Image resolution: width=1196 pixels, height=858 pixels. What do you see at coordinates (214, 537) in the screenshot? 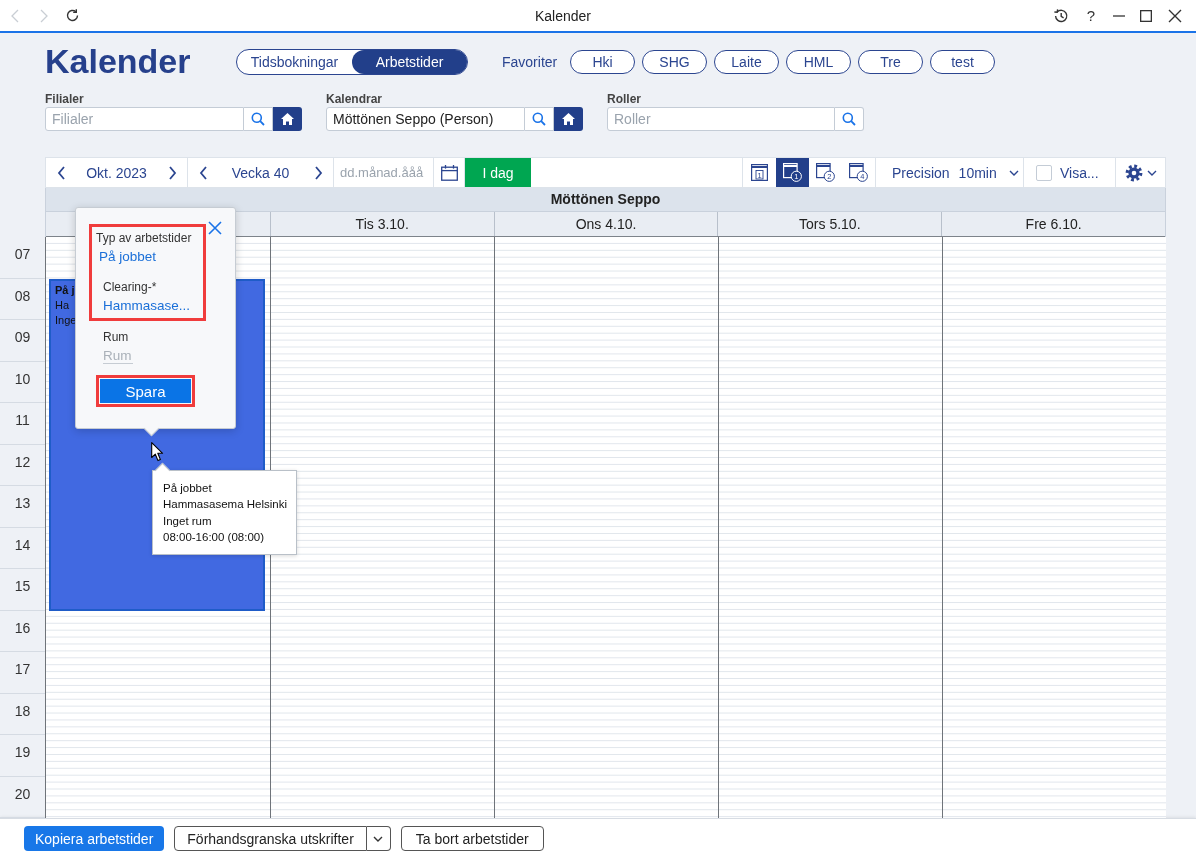
I see `tooltip-text: 08:00-16:00 (08:00)` at bounding box center [214, 537].